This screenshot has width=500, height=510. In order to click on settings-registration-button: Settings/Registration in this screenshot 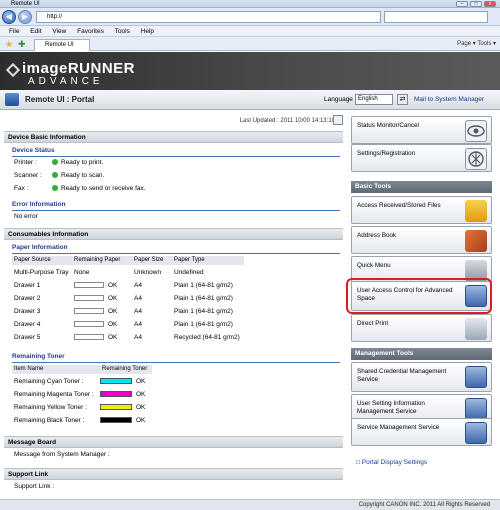, I will do `click(421, 158)`.